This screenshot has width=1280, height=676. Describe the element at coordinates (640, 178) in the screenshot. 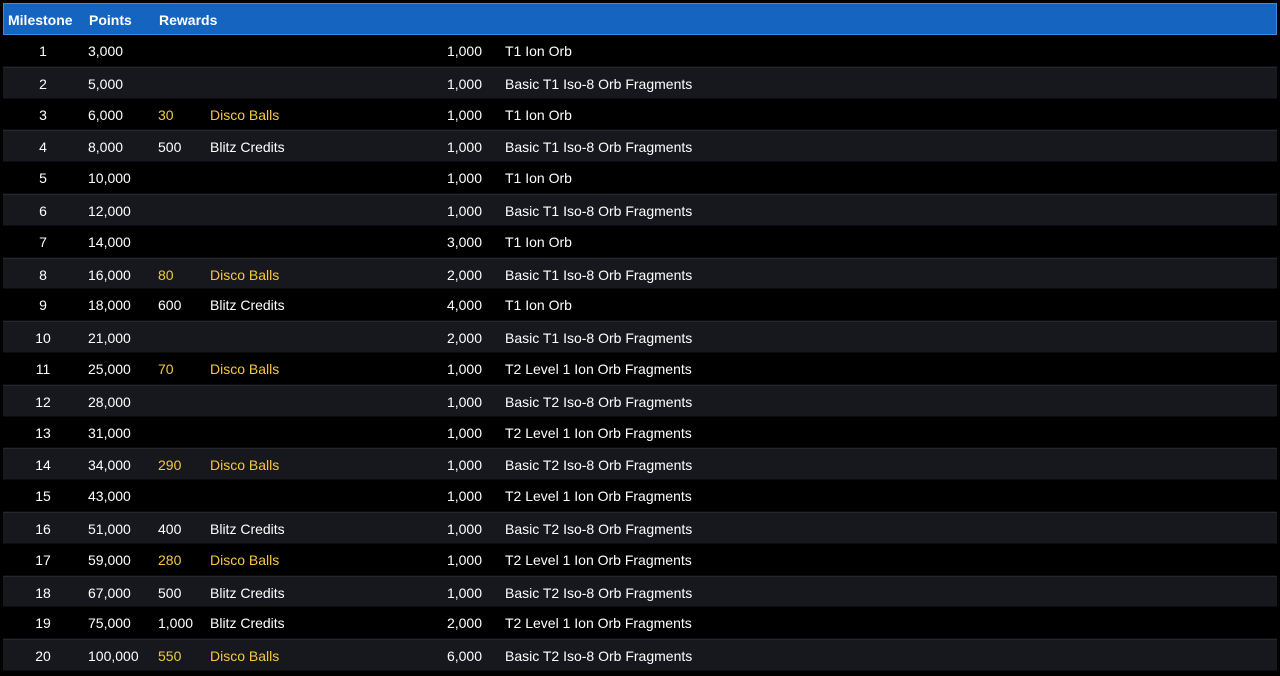

I see `table-row: 5 10,000 1,000 T1 Ion Orb` at that location.